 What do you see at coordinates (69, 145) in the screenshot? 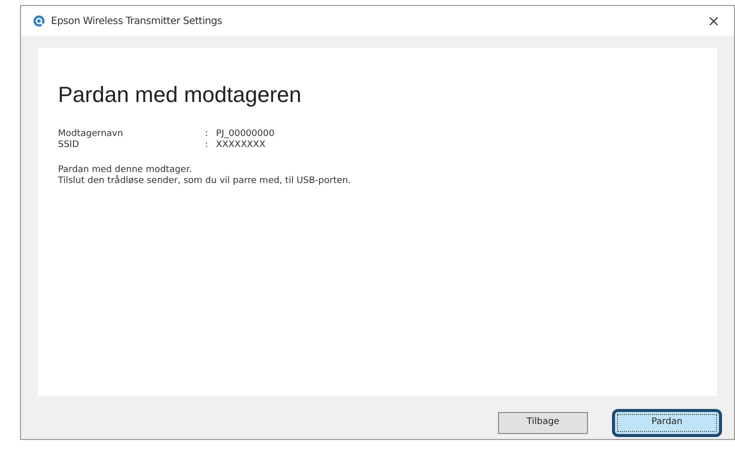
I see `field-label: SSID` at bounding box center [69, 145].